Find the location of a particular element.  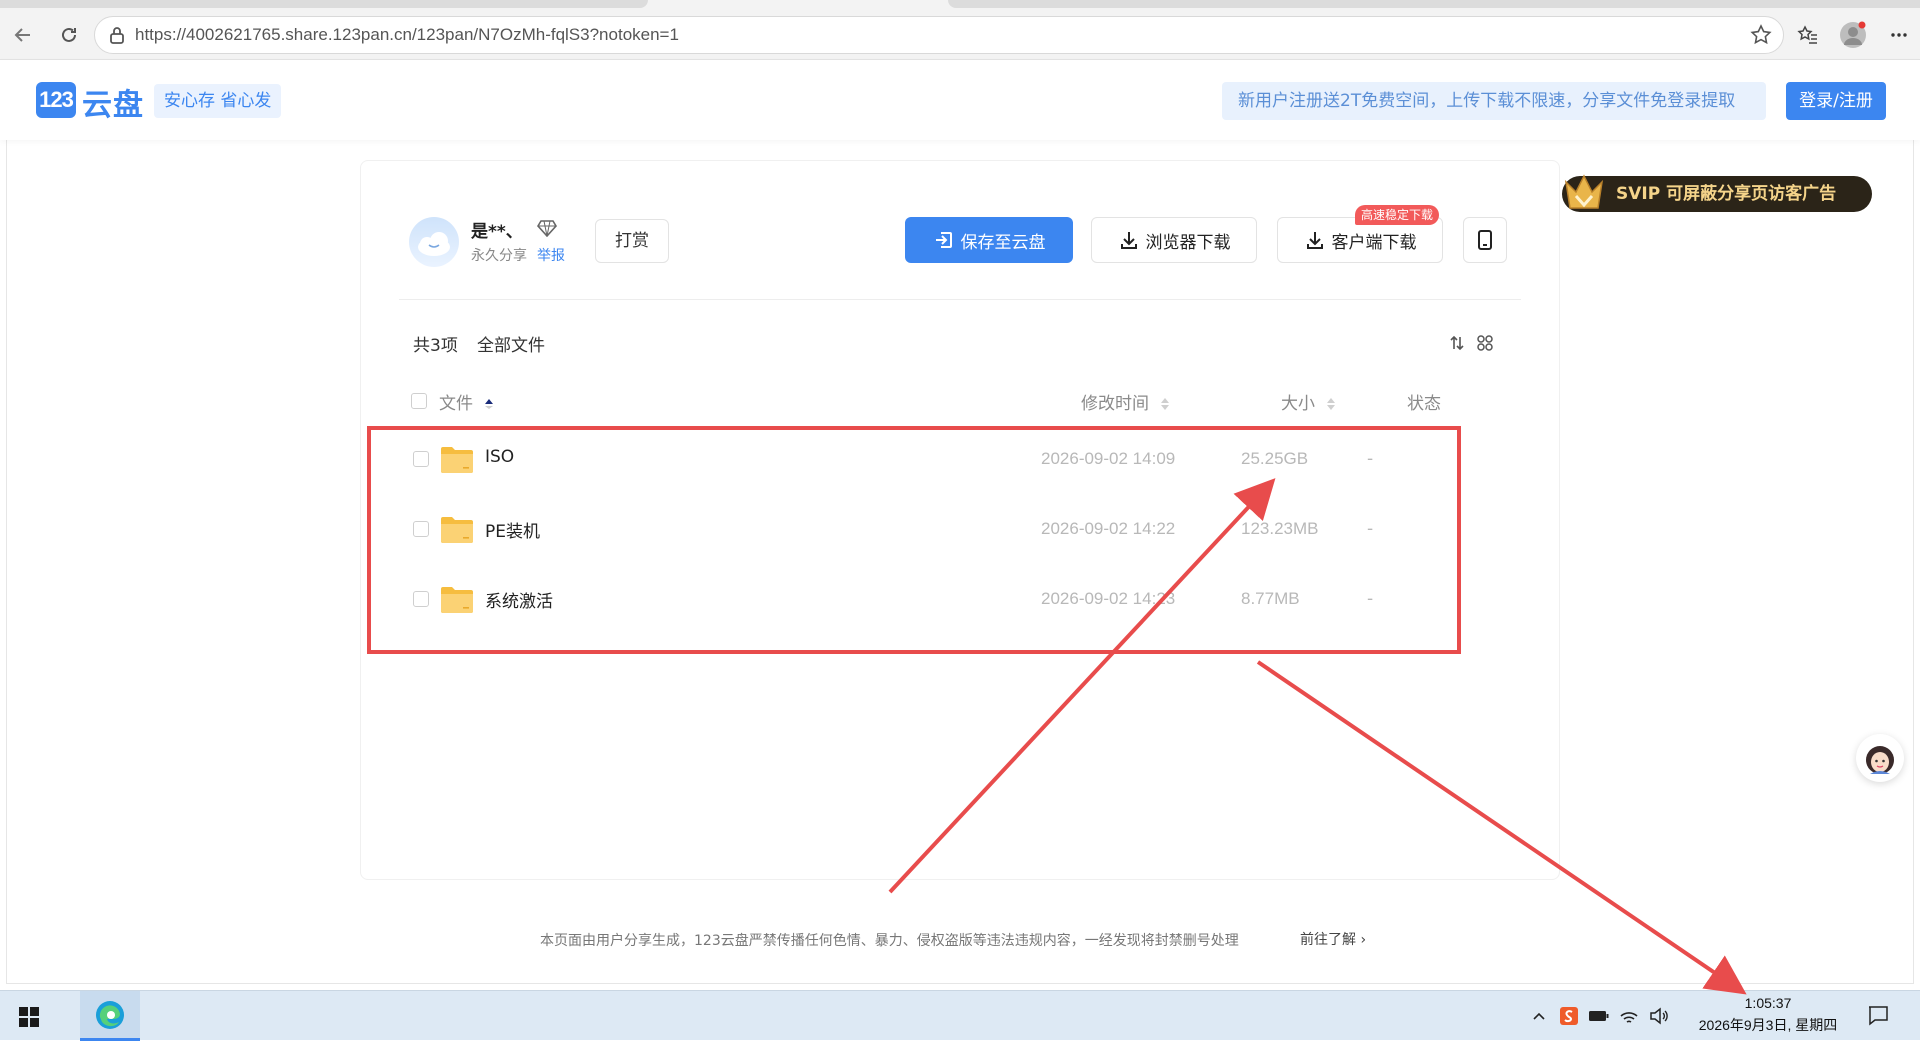

taskbar-clock-date: 2026年9月3日, 星期四 is located at coordinates (1768, 1025).